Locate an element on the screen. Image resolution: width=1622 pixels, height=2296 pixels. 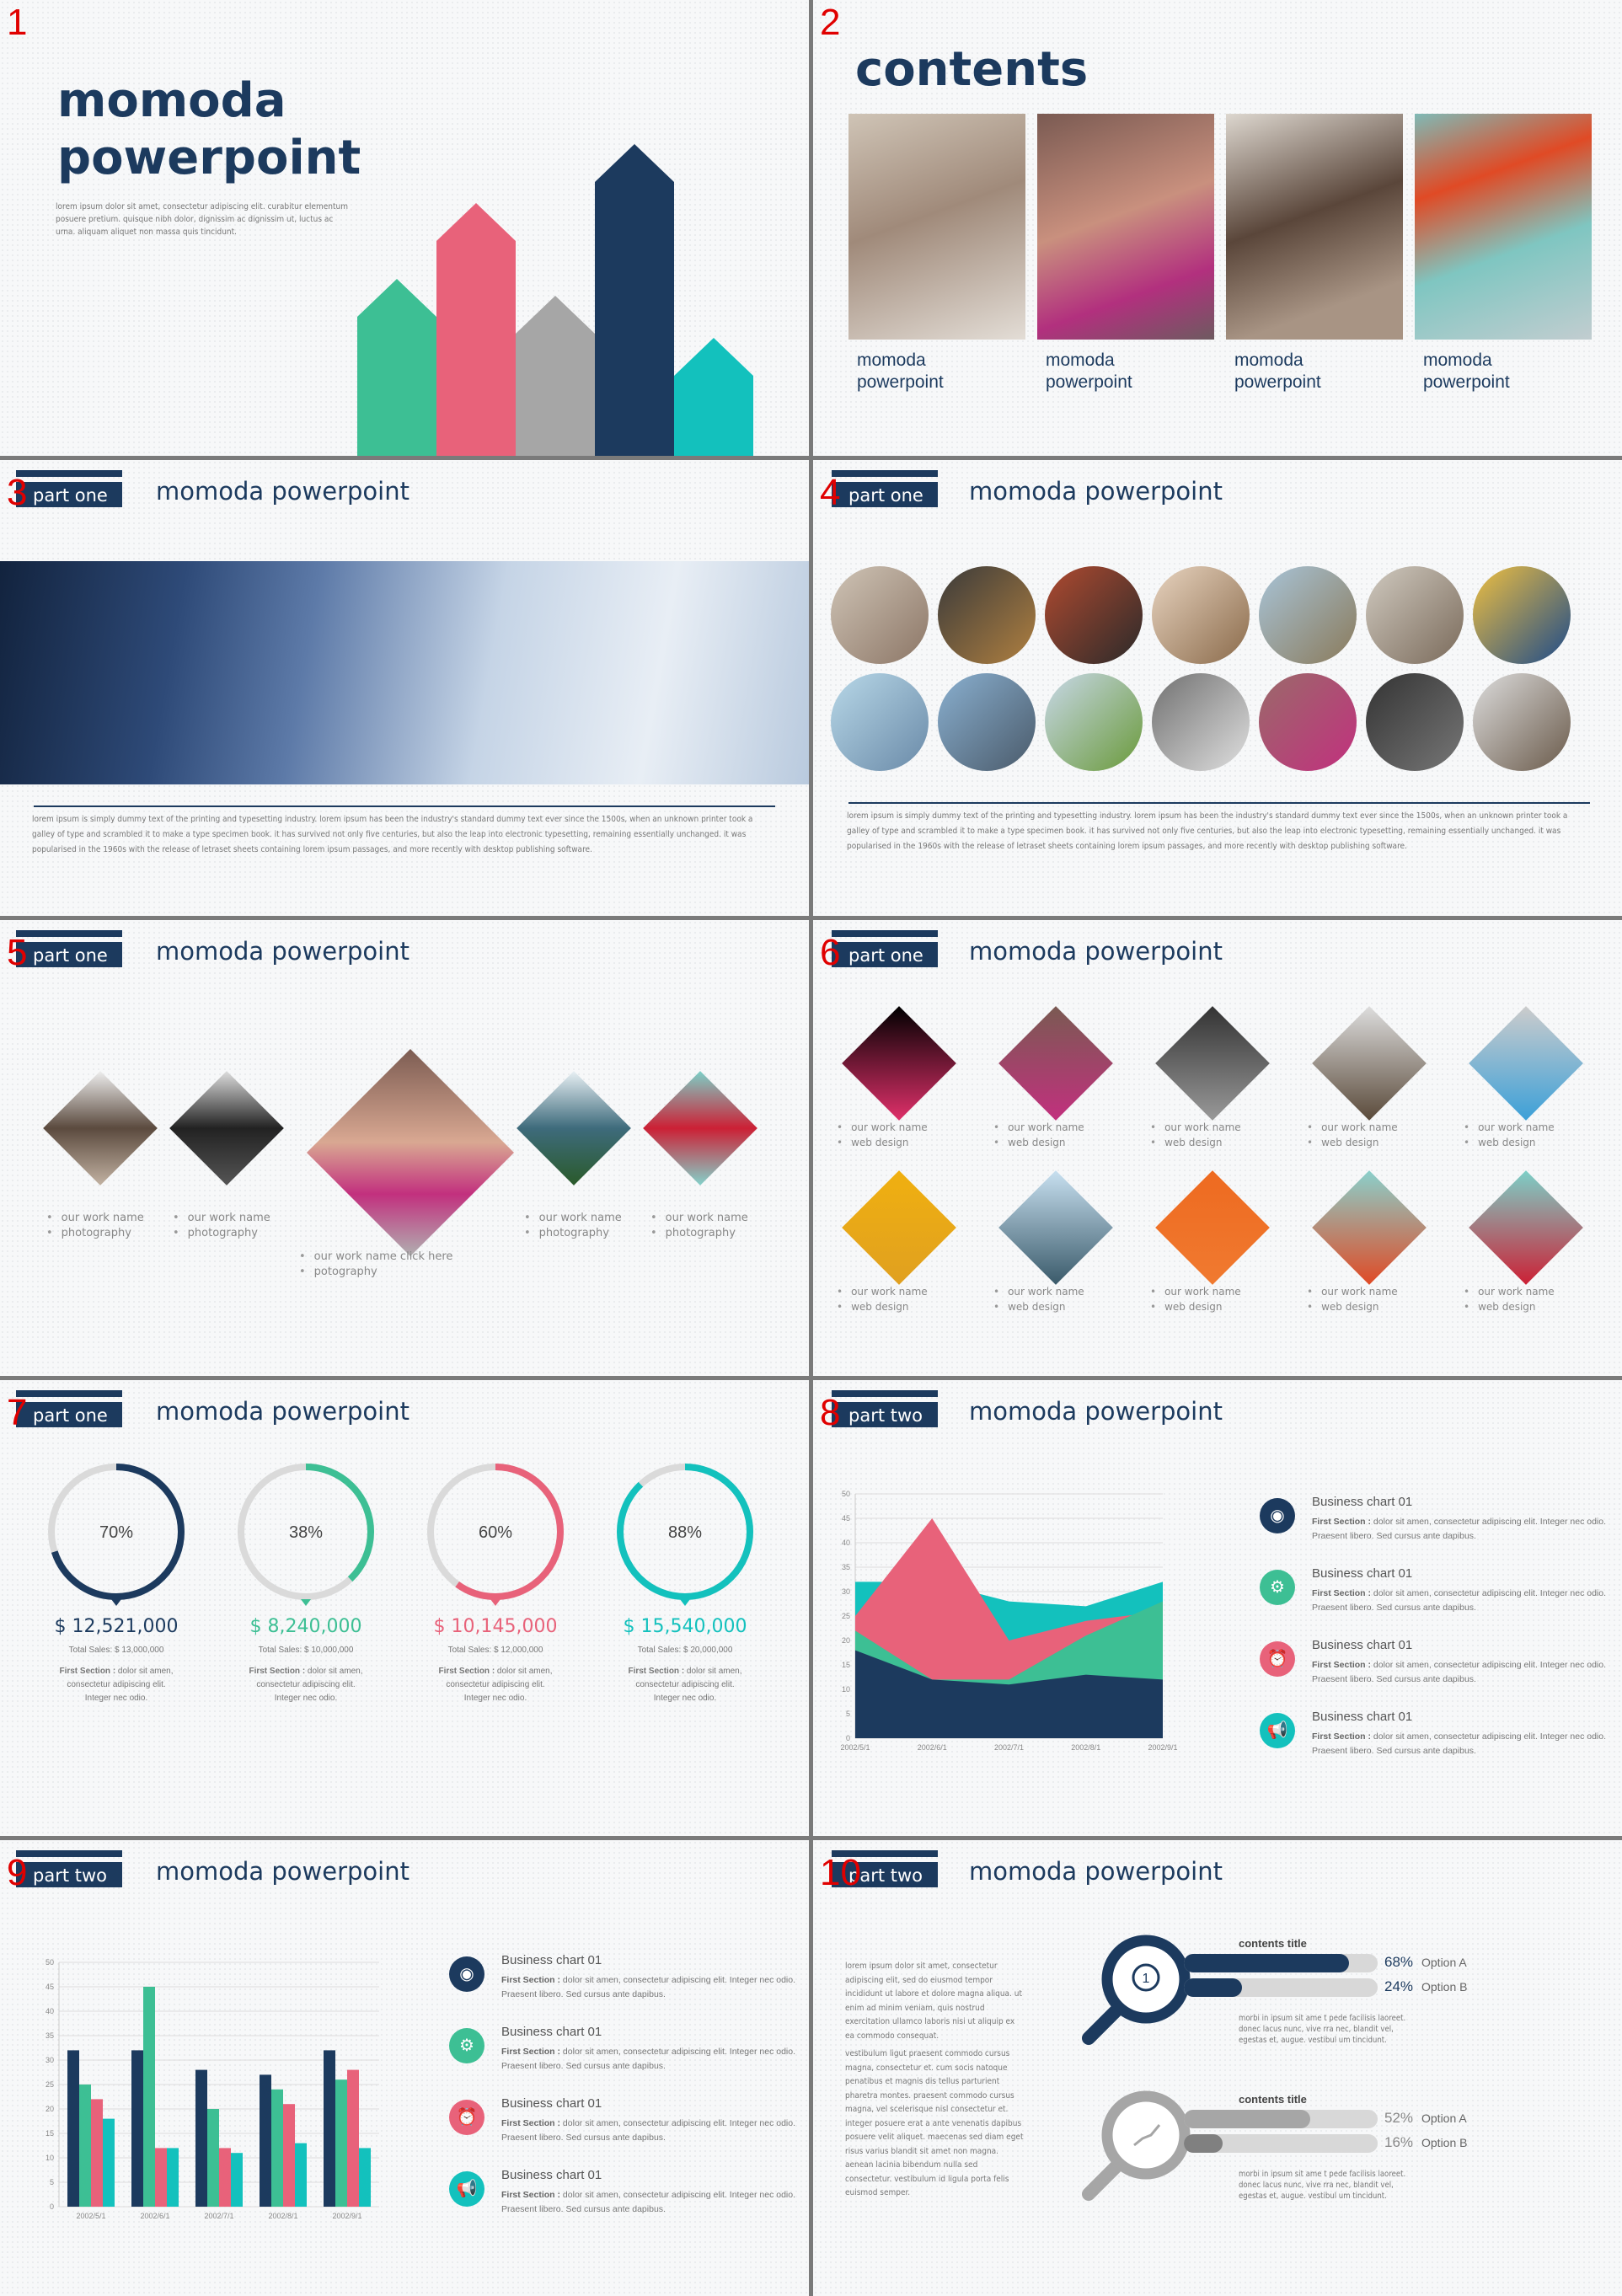
arrow-columns is located at coordinates (555, 300).